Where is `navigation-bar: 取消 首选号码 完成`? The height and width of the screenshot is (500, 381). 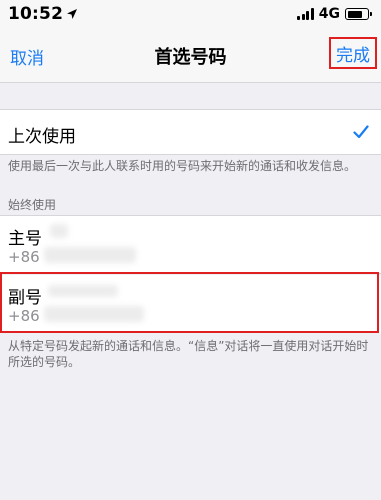
navigation-bar: 取消 首选号码 完成 is located at coordinates (190, 55).